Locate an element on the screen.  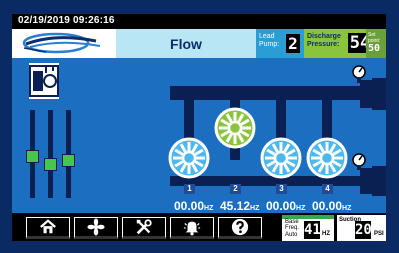
home-button is located at coordinates (48, 228).